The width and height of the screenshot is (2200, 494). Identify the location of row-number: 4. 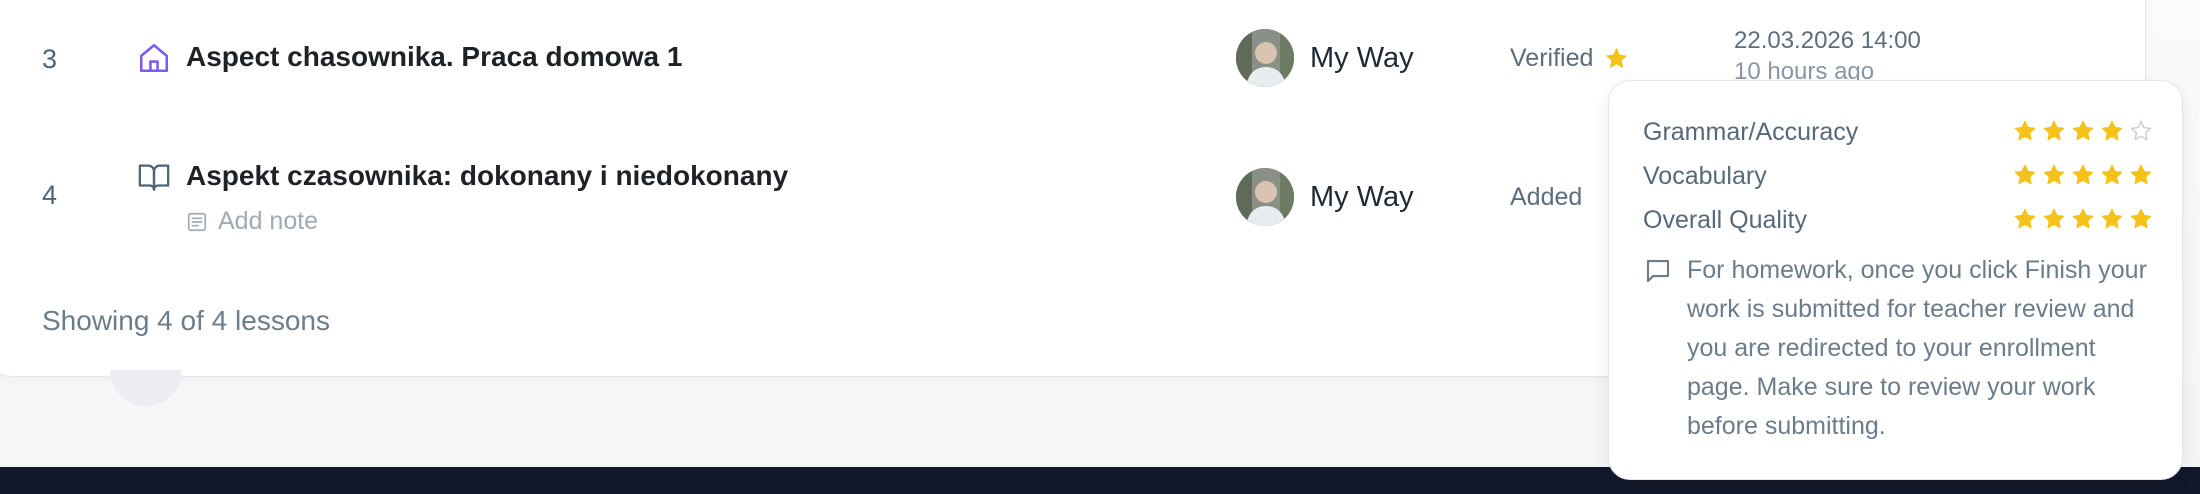
(50, 195).